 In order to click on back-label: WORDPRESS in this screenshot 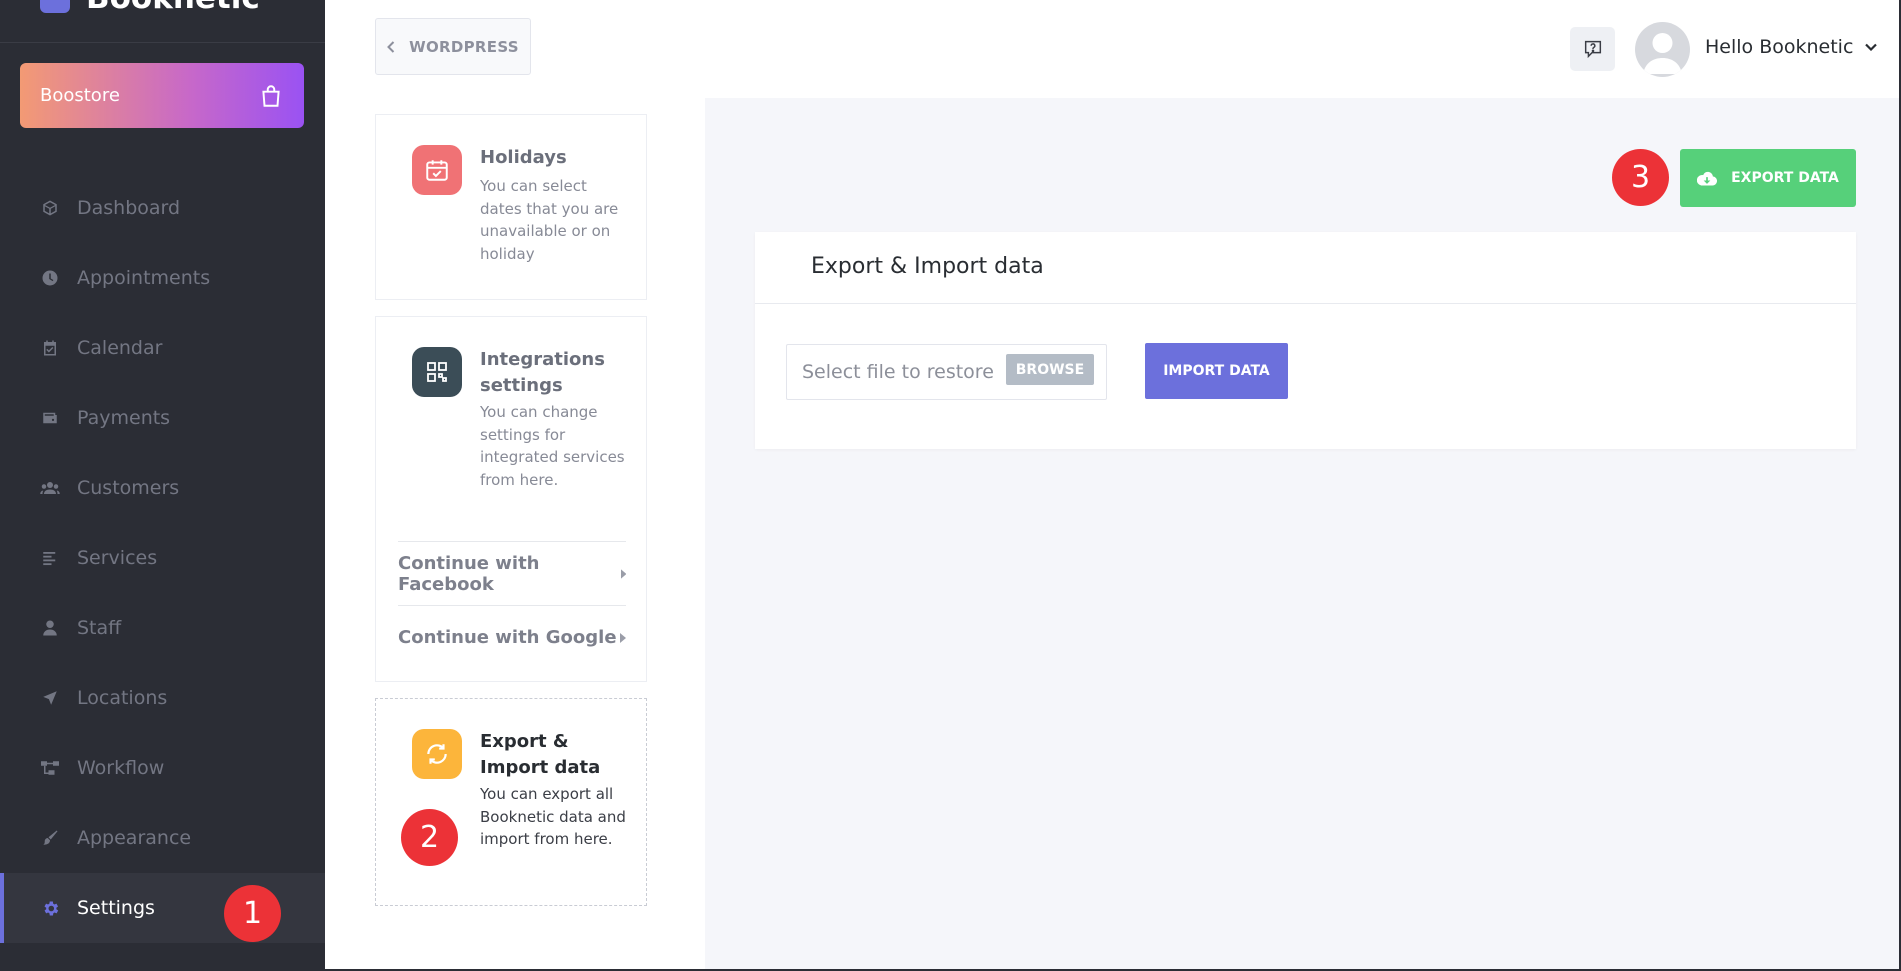, I will do `click(464, 46)`.